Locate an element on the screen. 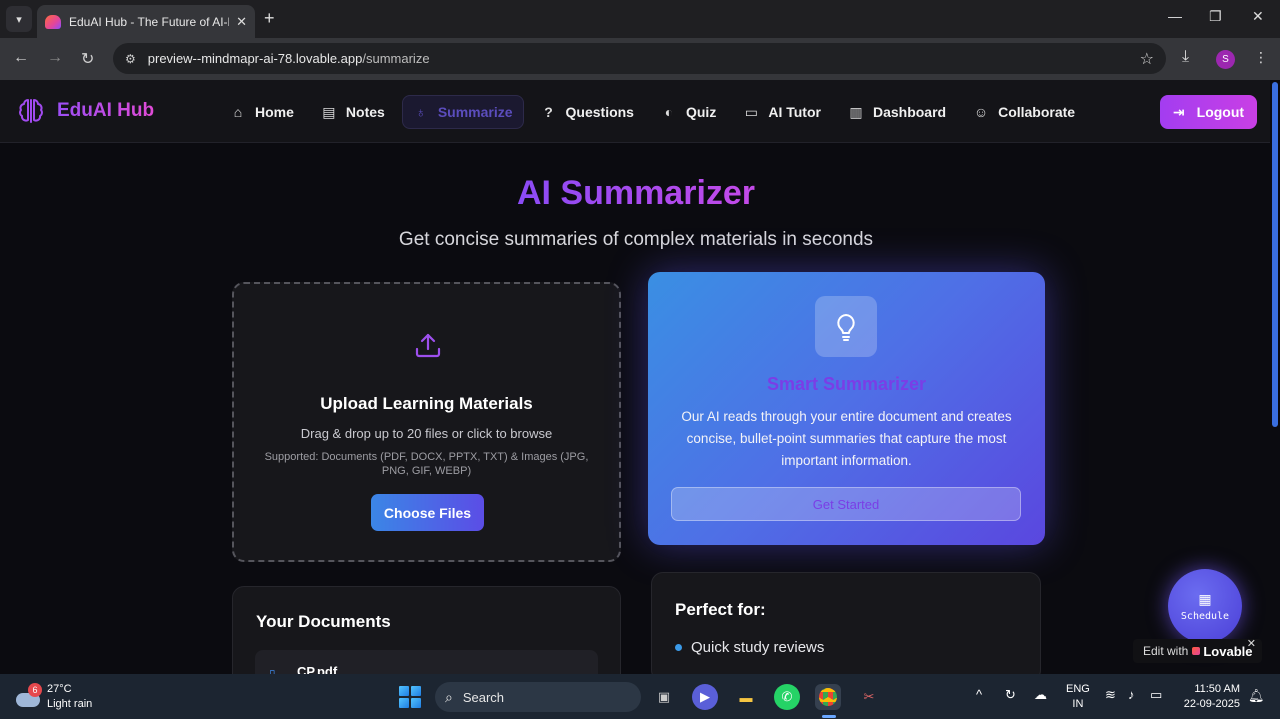  nav-home: ⌂ Home is located at coordinates (262, 112).